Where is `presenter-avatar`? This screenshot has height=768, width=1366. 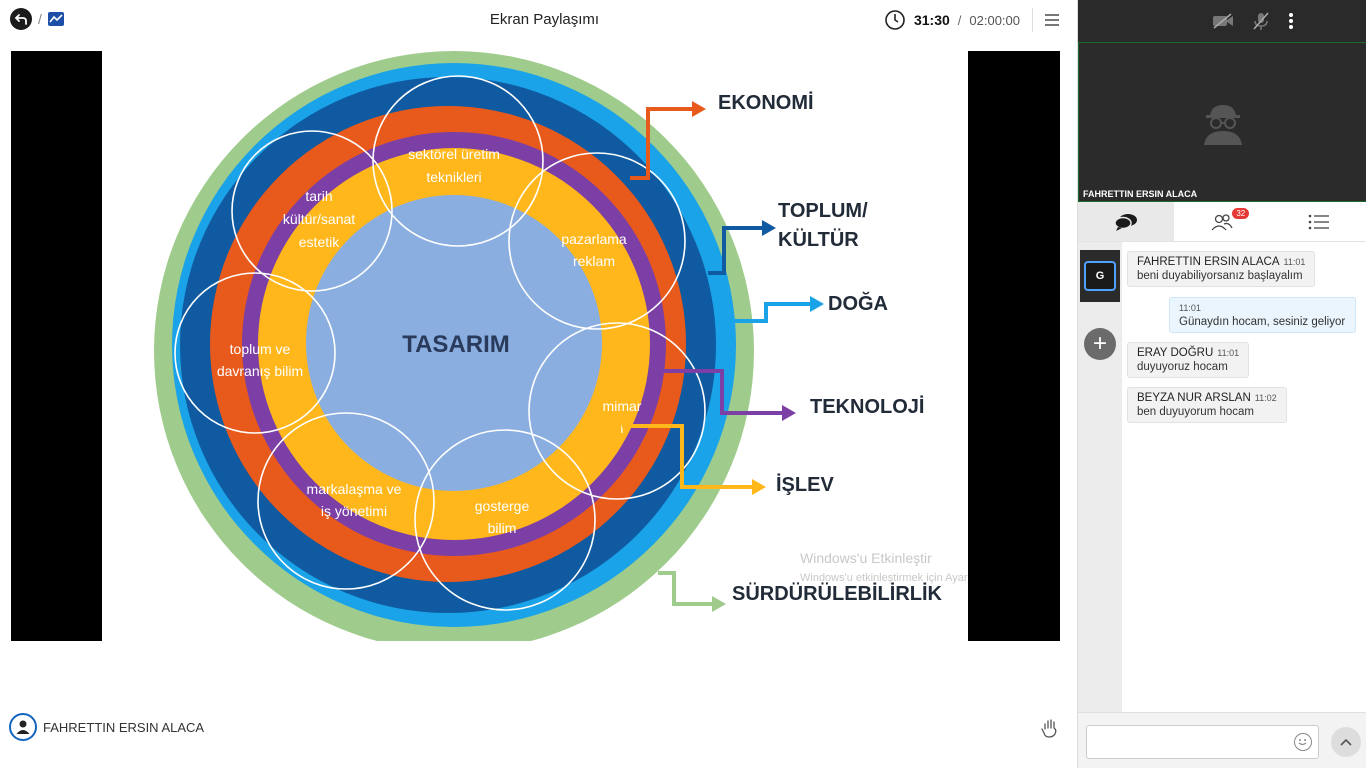 presenter-avatar is located at coordinates (23, 727).